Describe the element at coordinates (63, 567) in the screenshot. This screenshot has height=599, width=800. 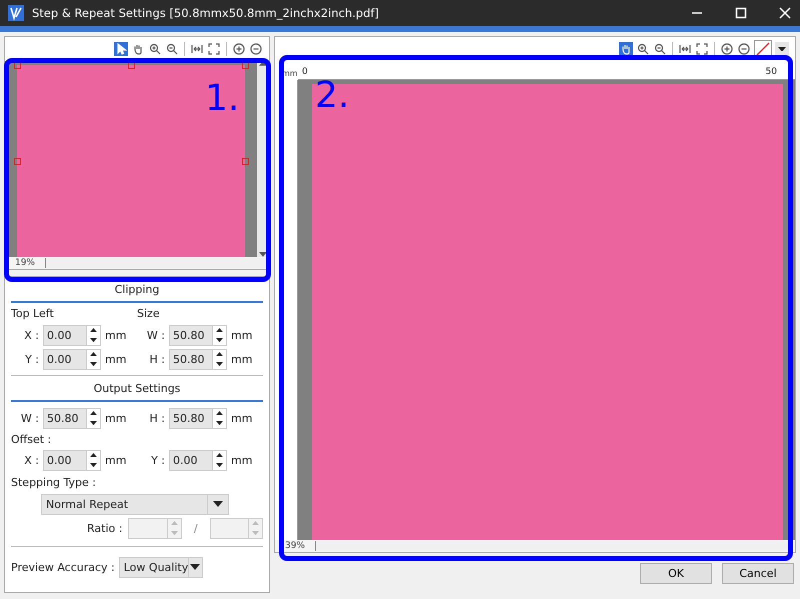
I see `field-label: Preview Accuracy :` at that location.